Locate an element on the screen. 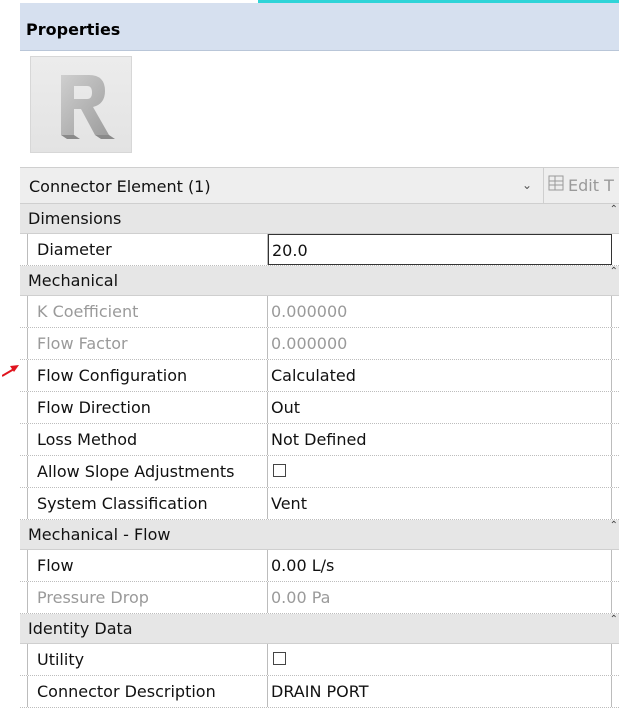 This screenshot has height=712, width=619. group-dimensions: Dimensions ⌃ is located at coordinates (319, 219).